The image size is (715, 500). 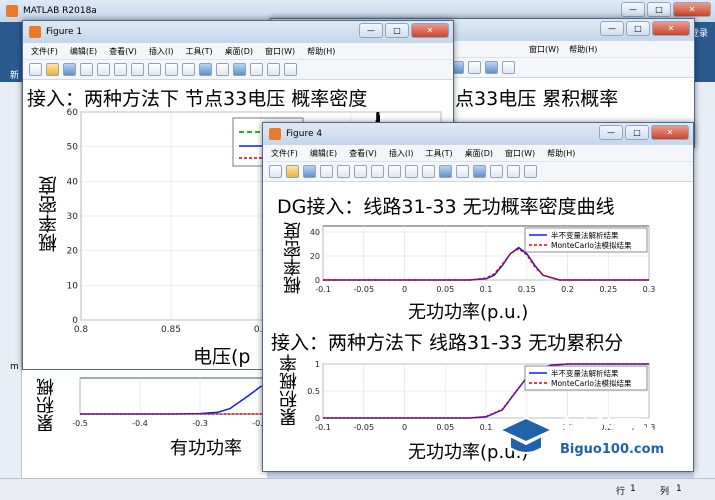 I want to click on f4-menu-tools: 工具(T), so click(x=438, y=153).